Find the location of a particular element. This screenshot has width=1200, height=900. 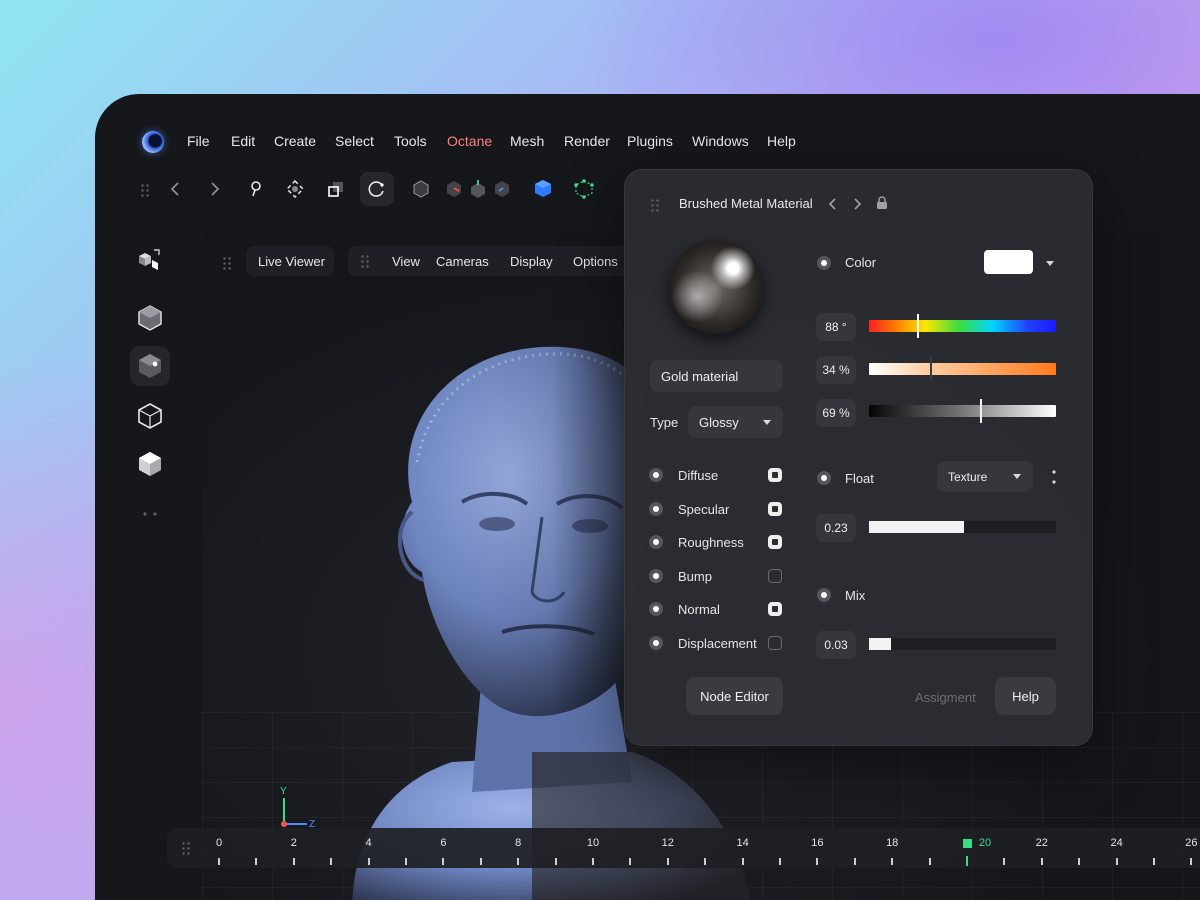

menu-cameras: Cameras is located at coordinates (462, 261).